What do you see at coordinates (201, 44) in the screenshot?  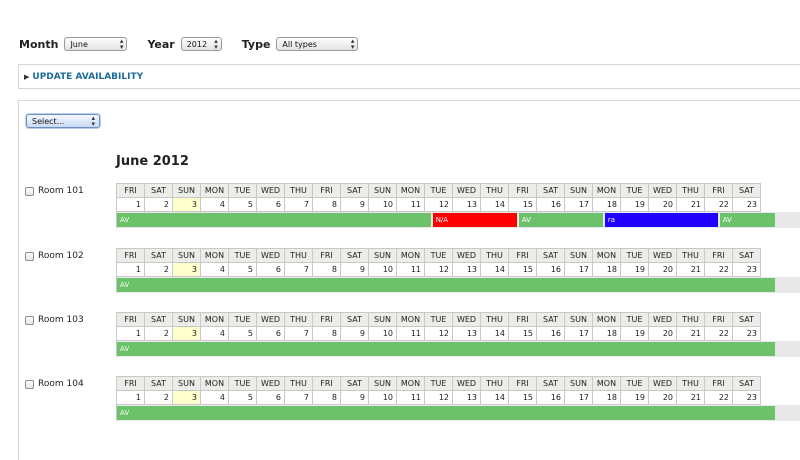 I see `year-select: 2012 ▴ ▾` at bounding box center [201, 44].